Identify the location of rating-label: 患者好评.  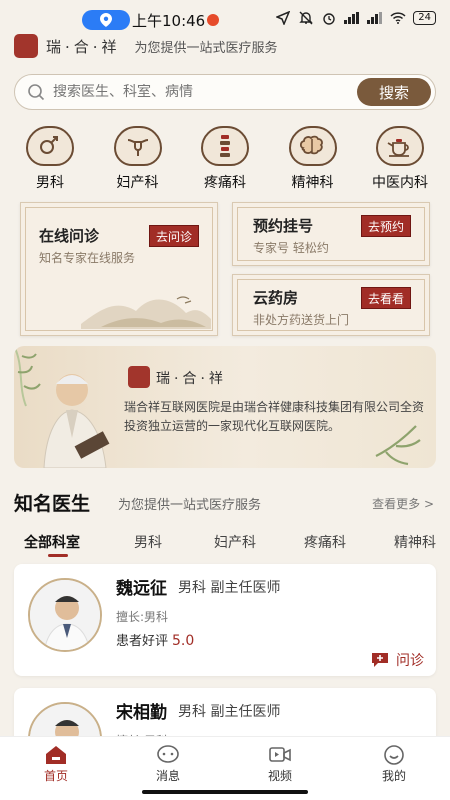
(142, 641).